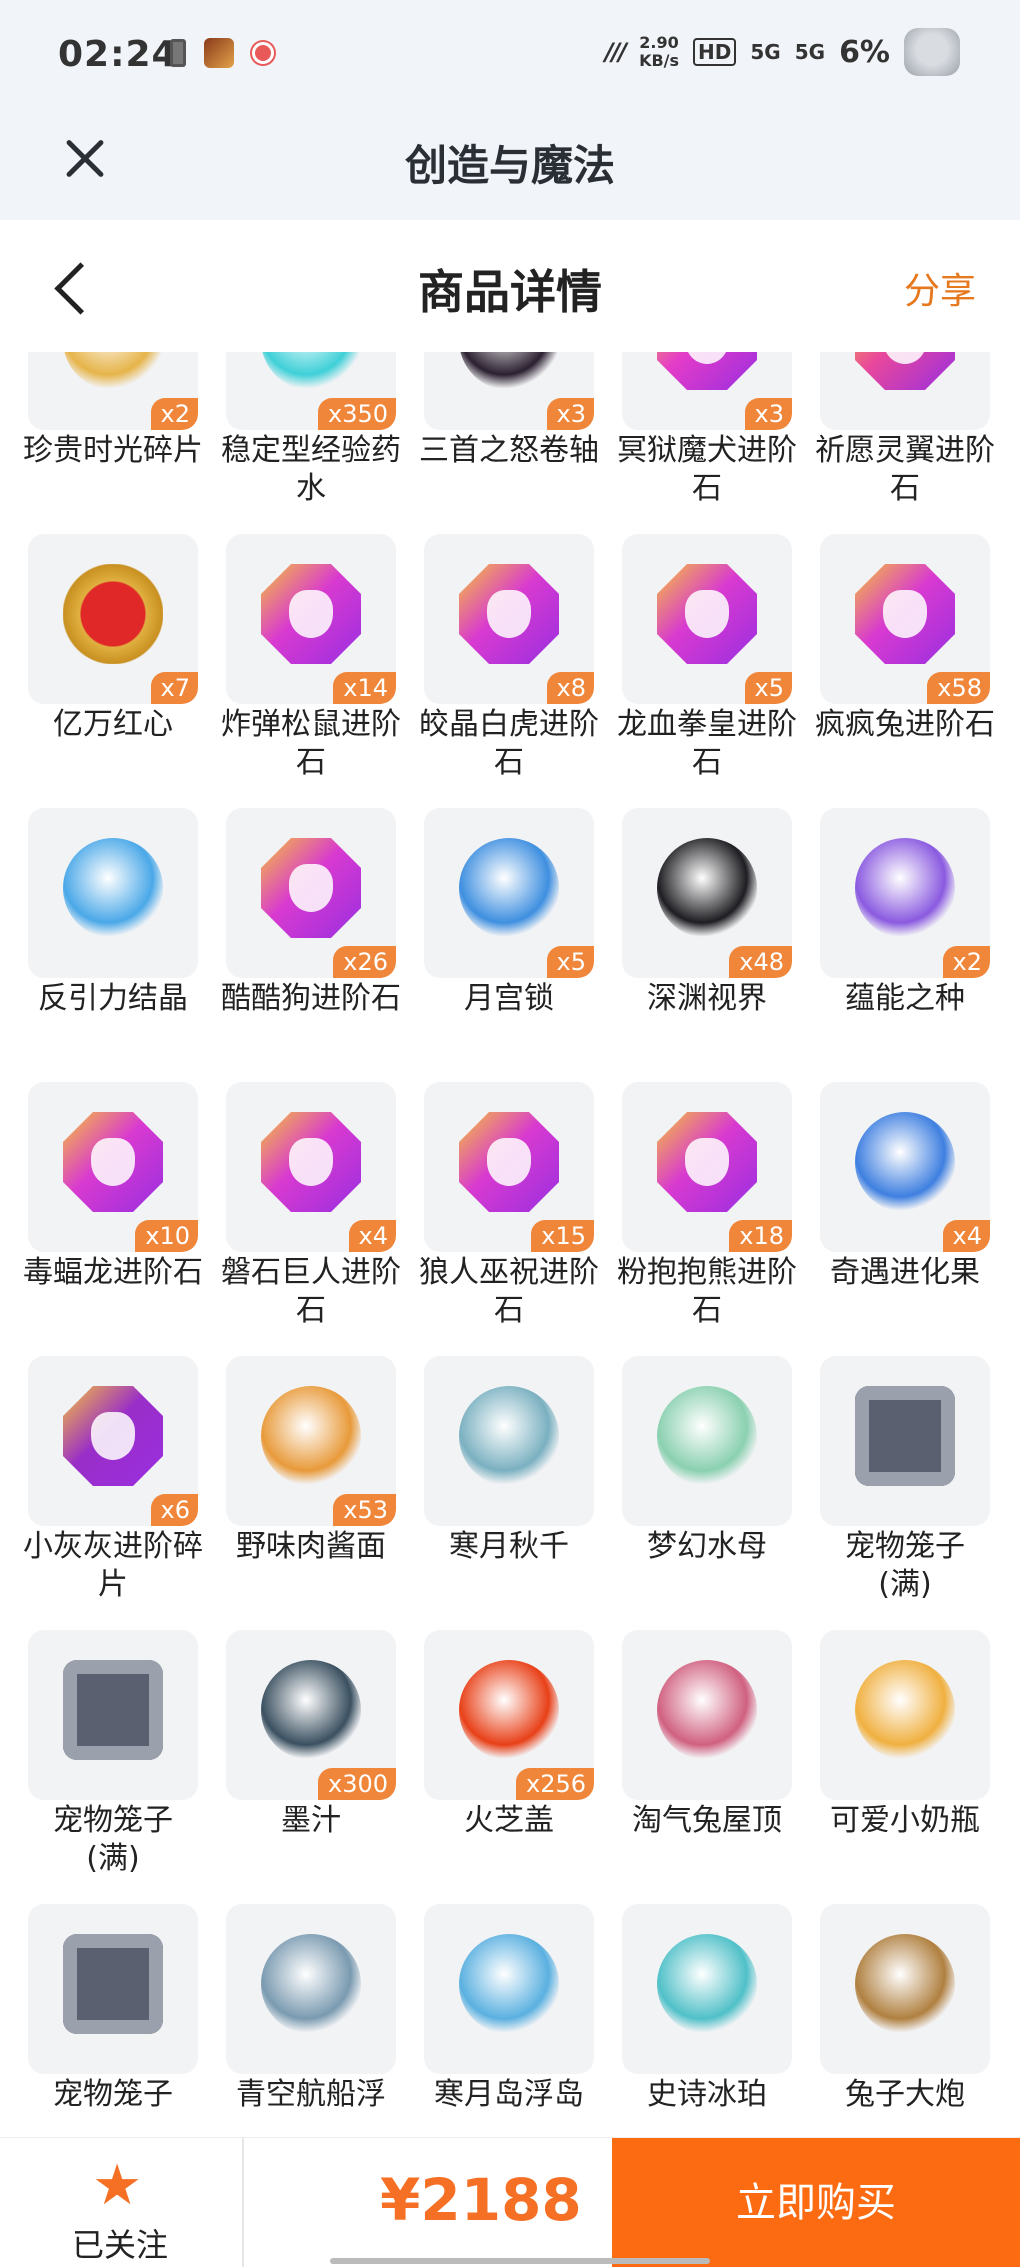 This screenshot has width=1020, height=2267. I want to click on item-card: x3 冥狱魔犬进阶石, so click(707, 441).